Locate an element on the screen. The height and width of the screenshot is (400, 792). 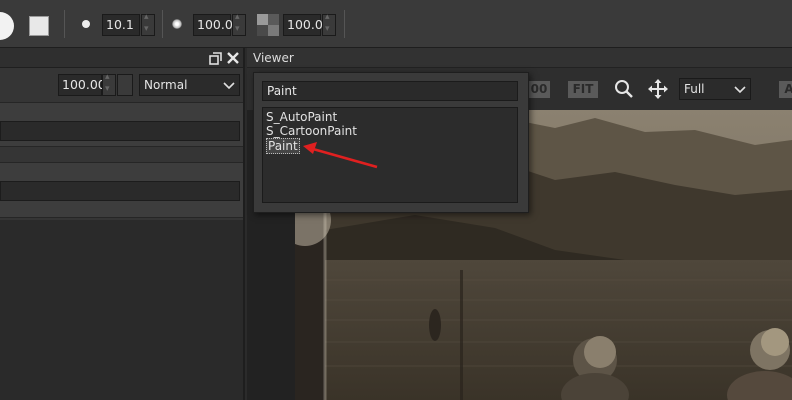
brush-size-stepper is located at coordinates (148, 24).